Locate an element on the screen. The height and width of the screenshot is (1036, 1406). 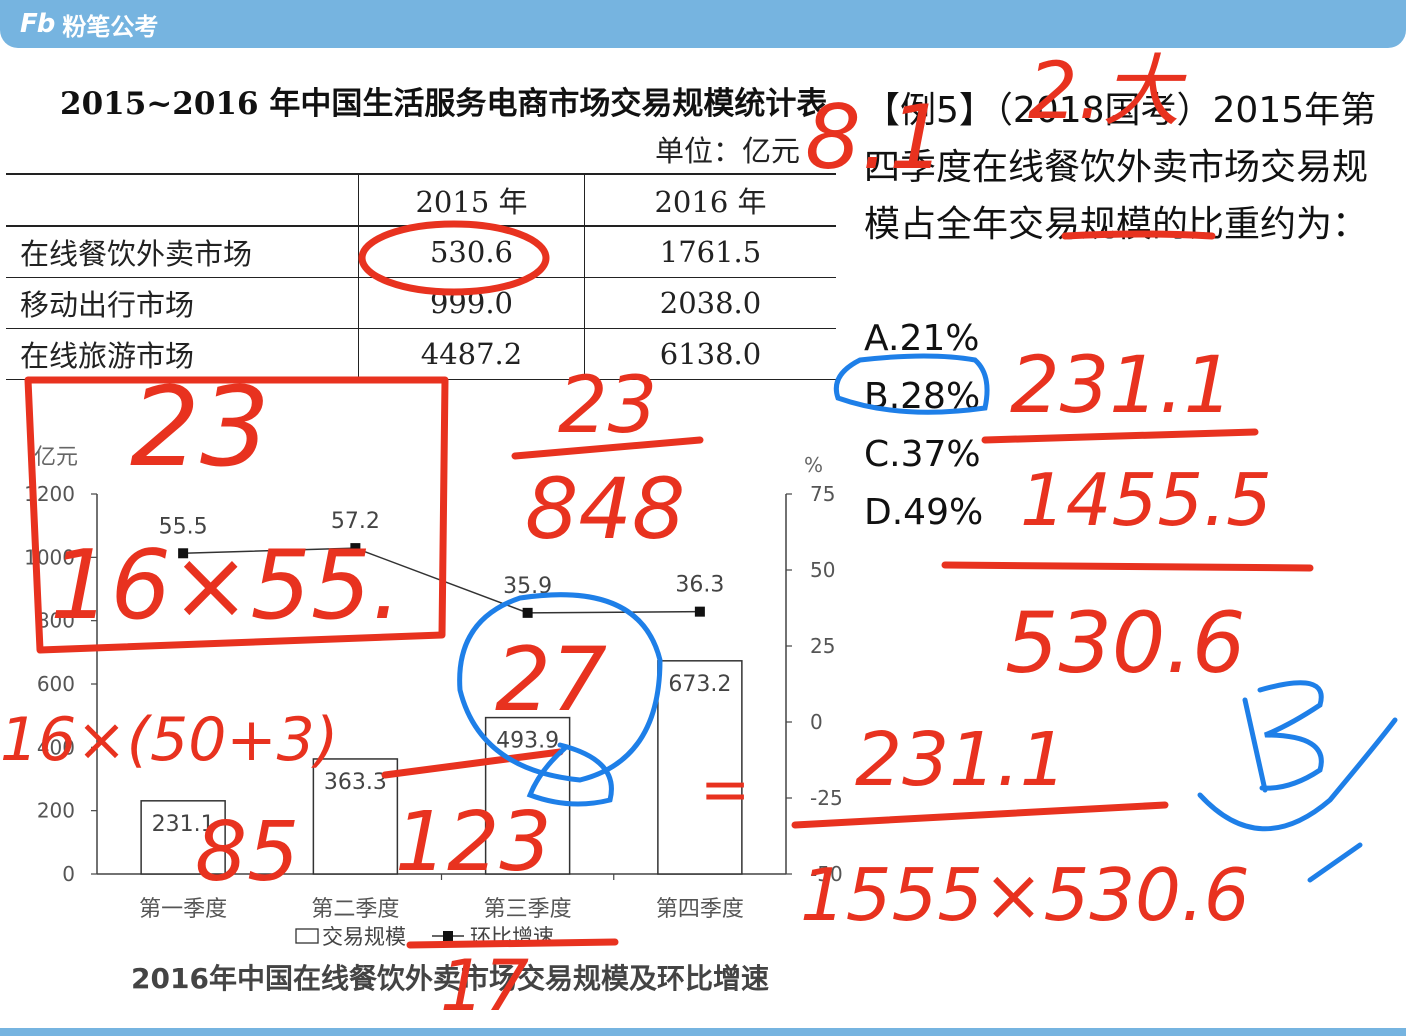
y-left-unit: 亿元 is located at coordinates (56, 457).